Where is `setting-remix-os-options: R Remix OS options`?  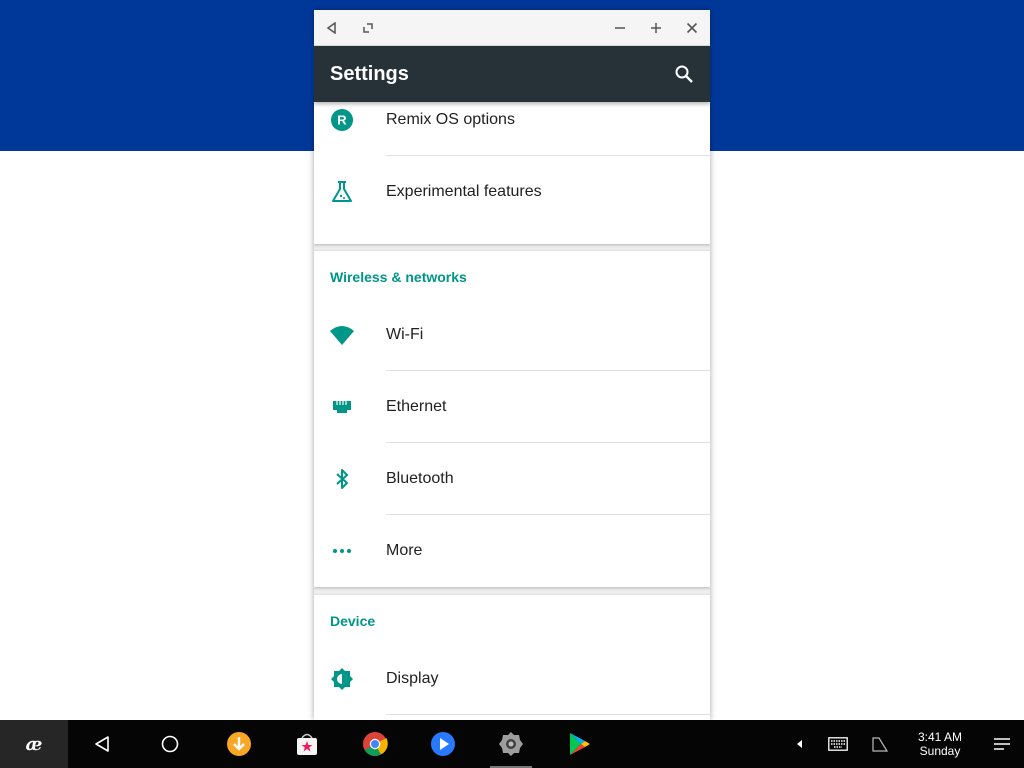
setting-remix-os-options: R Remix OS options is located at coordinates (512, 129).